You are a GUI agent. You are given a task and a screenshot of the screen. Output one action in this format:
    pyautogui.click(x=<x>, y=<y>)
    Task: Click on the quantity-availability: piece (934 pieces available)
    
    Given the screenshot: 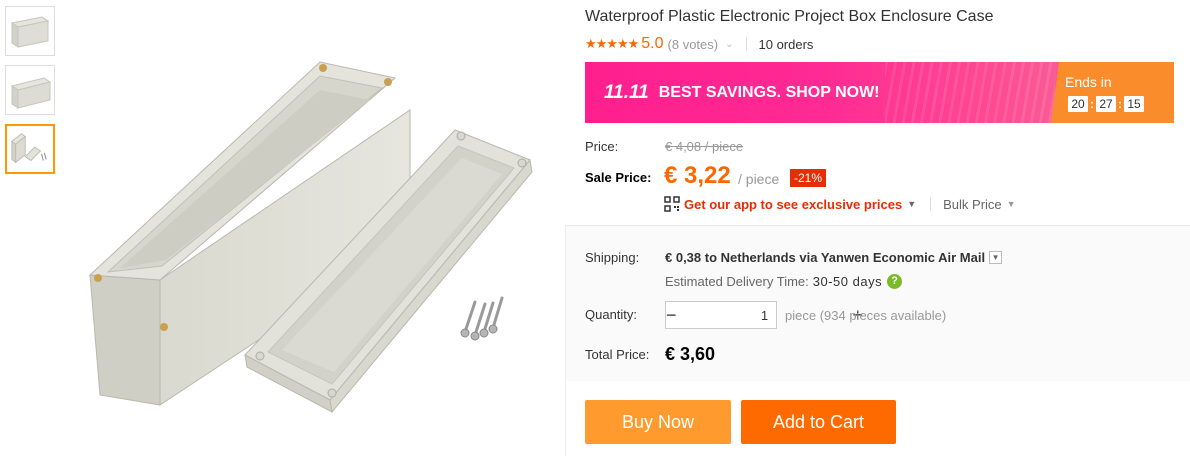 What is the action you would take?
    pyautogui.click(x=866, y=315)
    